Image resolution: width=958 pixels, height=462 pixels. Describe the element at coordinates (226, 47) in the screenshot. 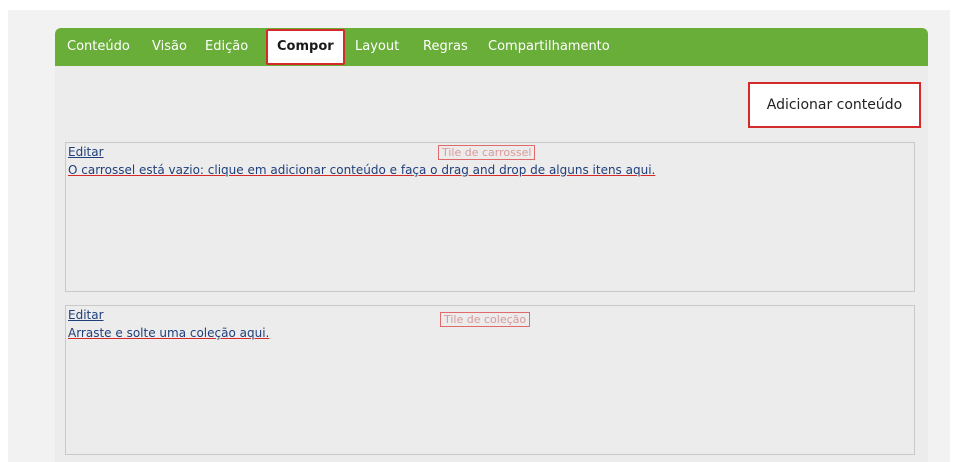

I see `tab-edicao: Edição` at that location.